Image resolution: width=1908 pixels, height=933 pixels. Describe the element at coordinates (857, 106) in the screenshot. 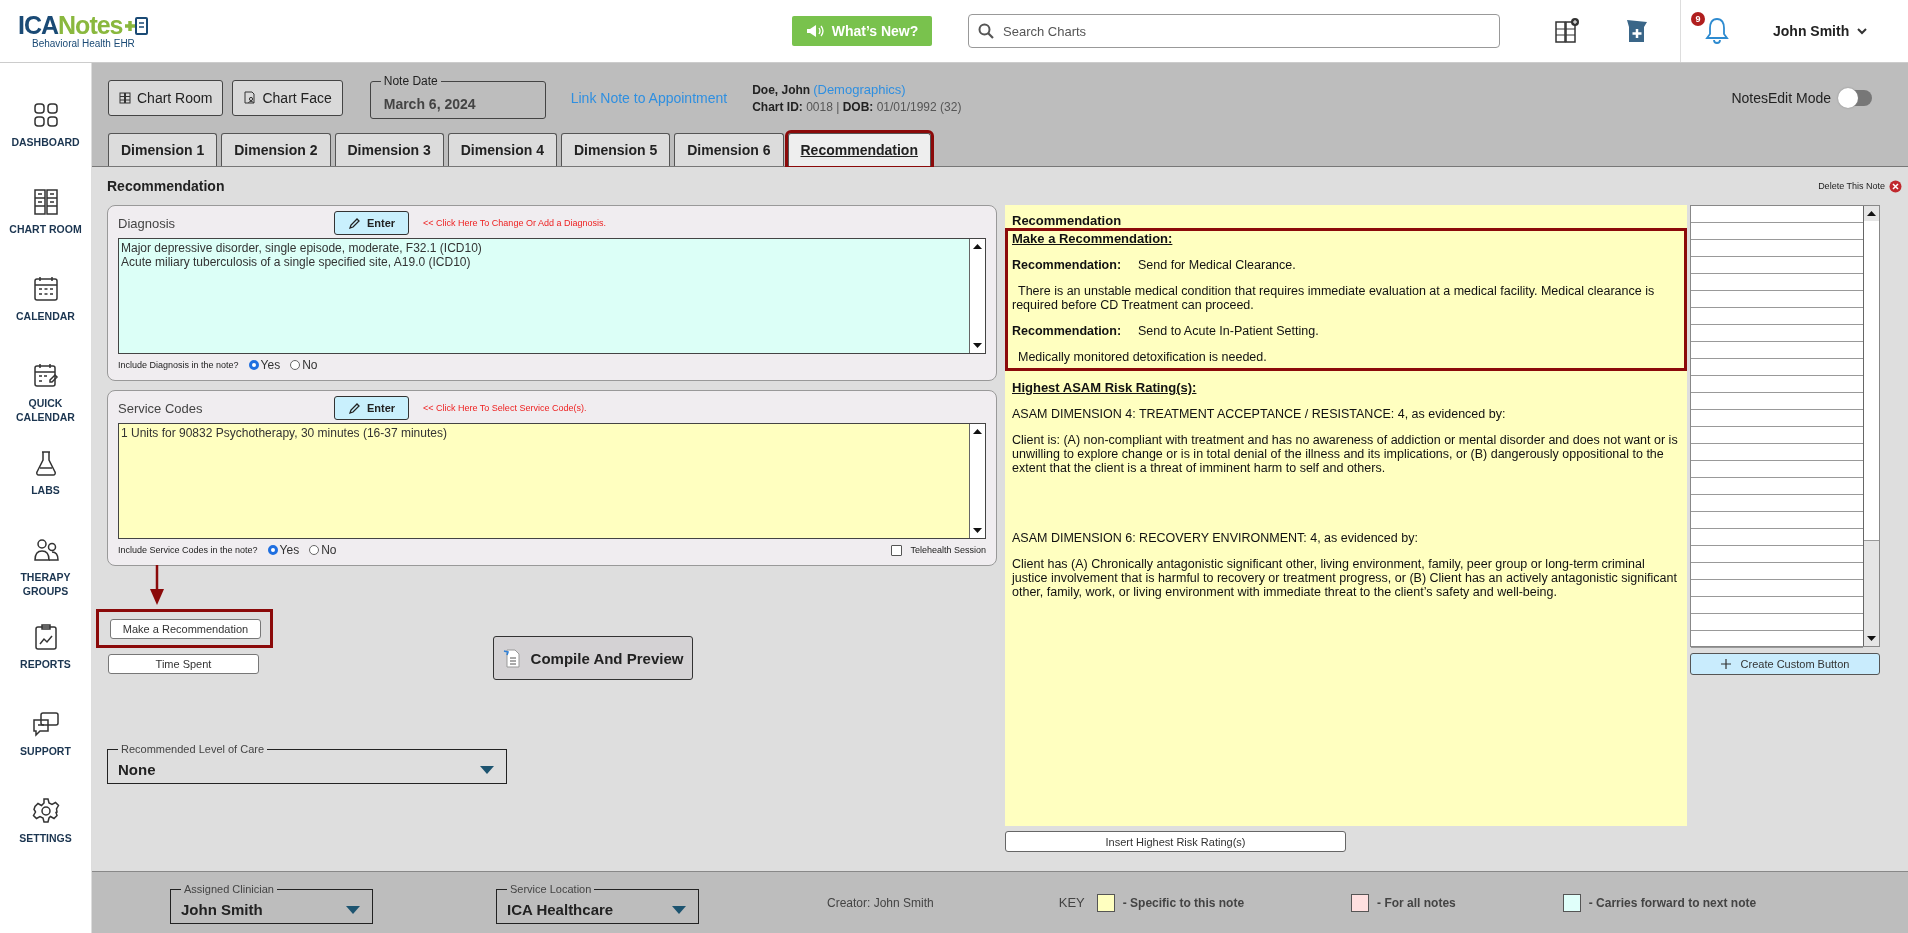

I see `patient-details: Chart ID: 0018 | DOB: 01/01/1992 (32)` at that location.